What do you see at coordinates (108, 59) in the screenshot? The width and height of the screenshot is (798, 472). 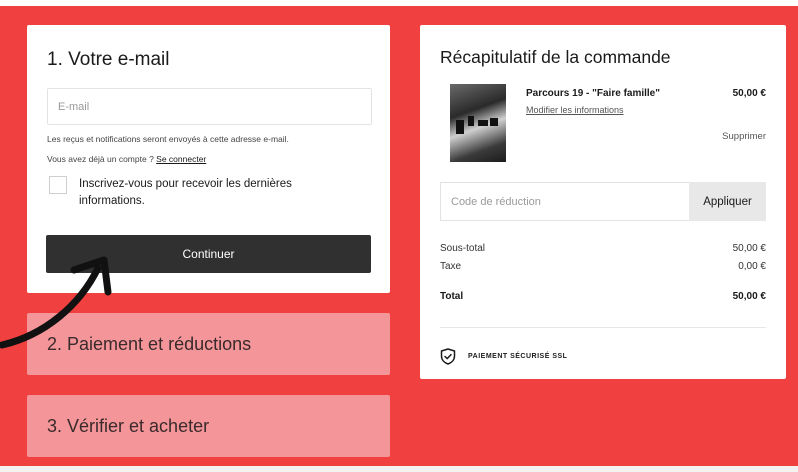 I see `email-step-title: 1. Votre e-mail` at bounding box center [108, 59].